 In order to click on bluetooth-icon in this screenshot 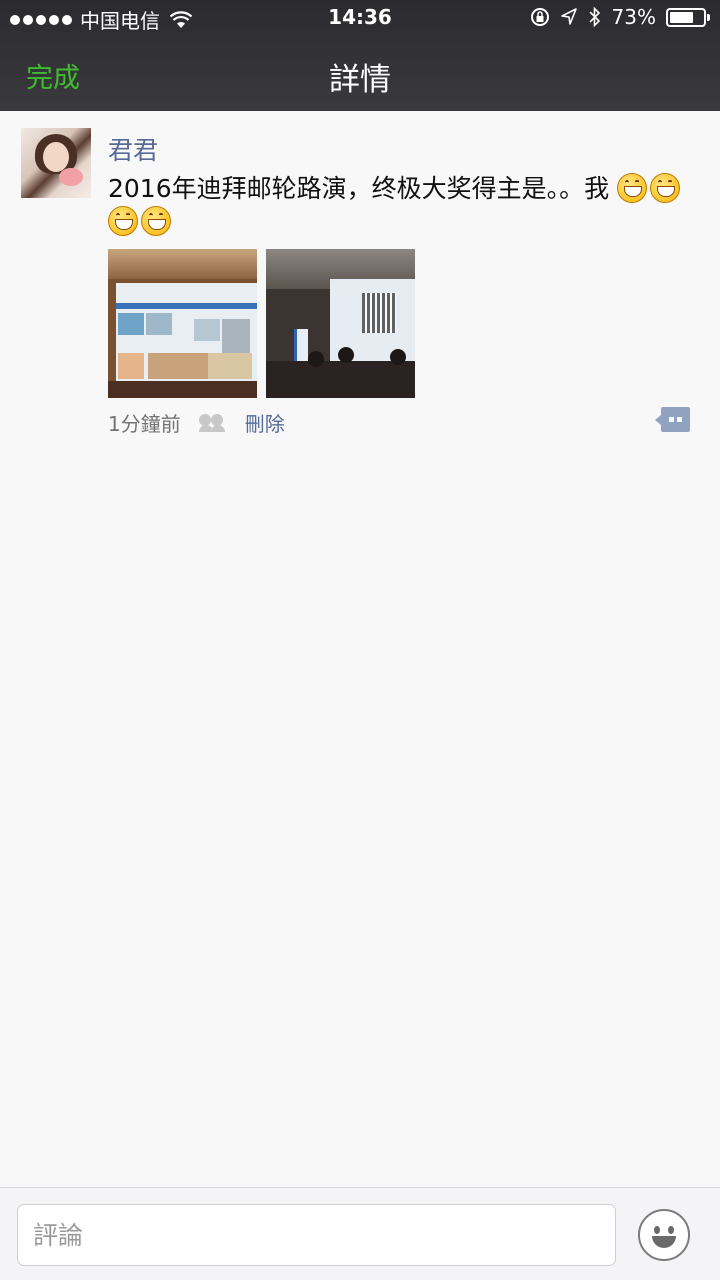, I will do `click(594, 17)`.